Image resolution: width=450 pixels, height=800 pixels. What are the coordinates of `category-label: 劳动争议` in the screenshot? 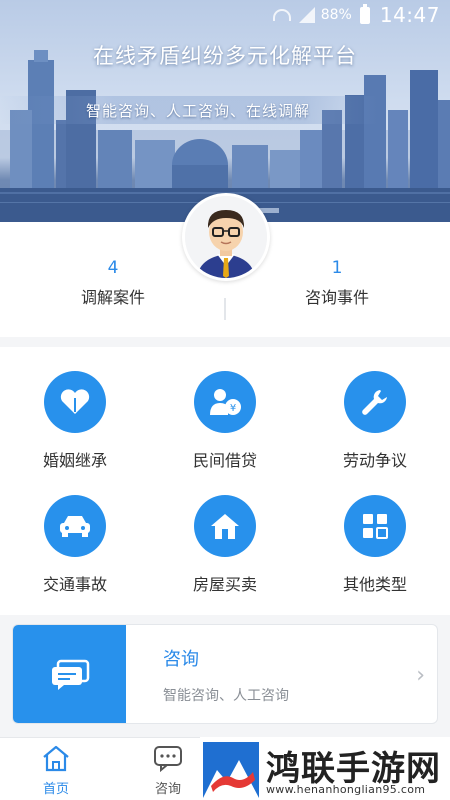 It's located at (374, 460).